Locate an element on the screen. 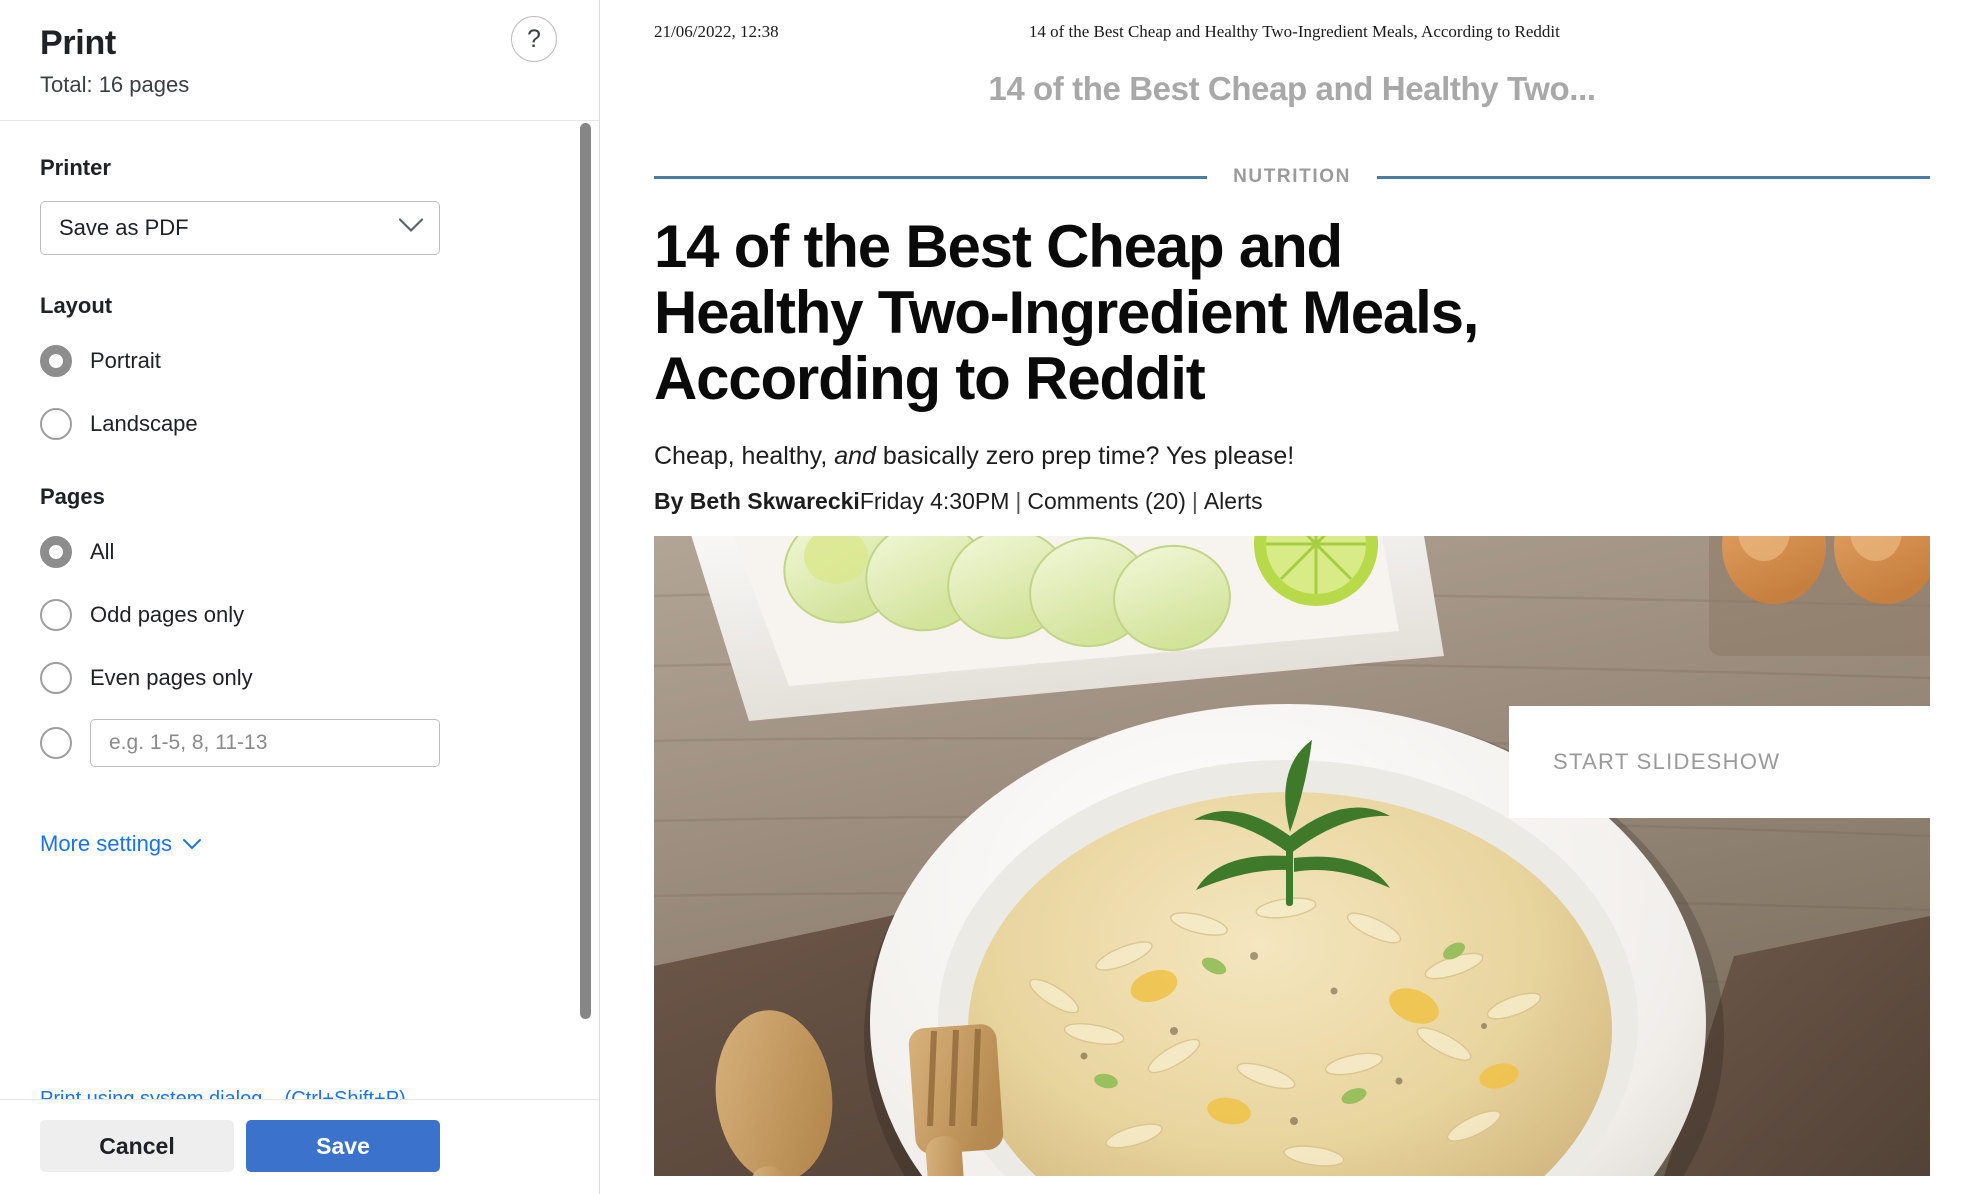  layout-section-label: Layout is located at coordinates (76, 306).